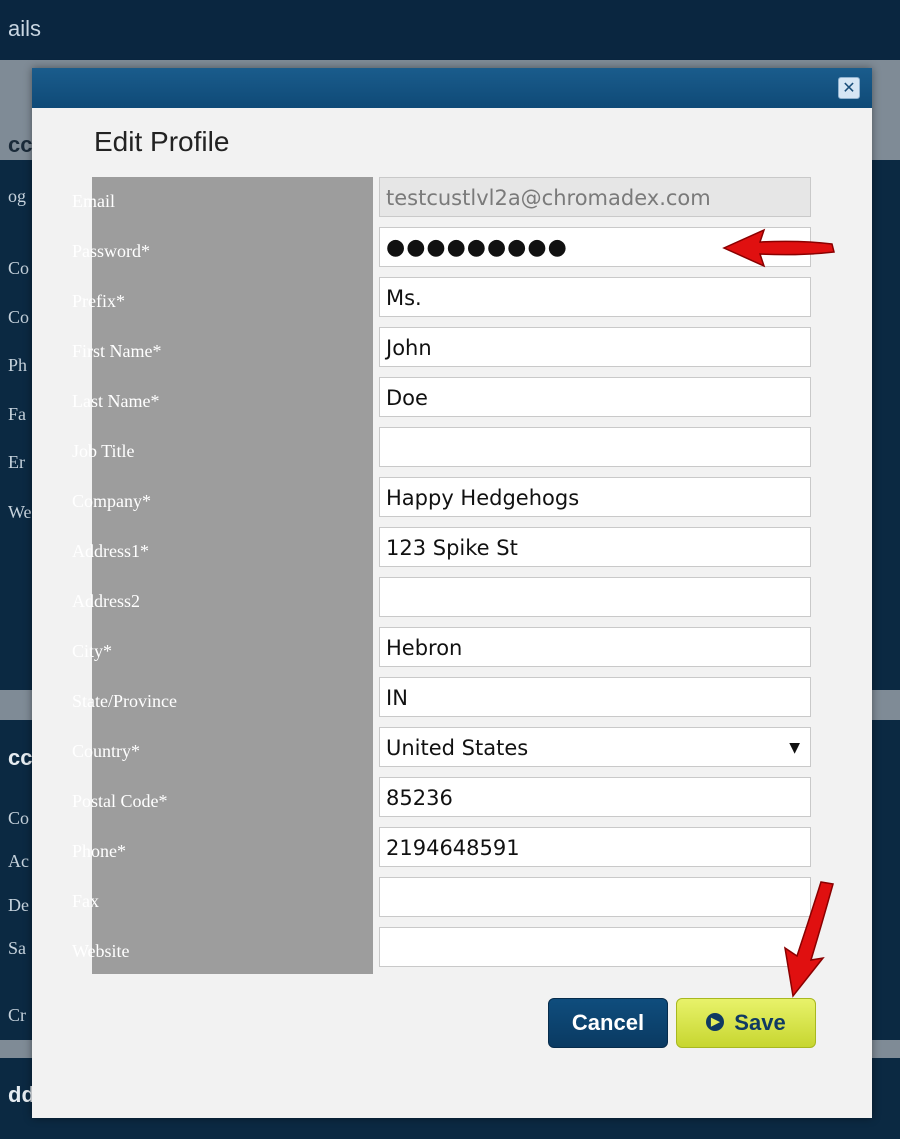 The width and height of the screenshot is (900, 1139). I want to click on bg-fragment: Fa, so click(17, 414).